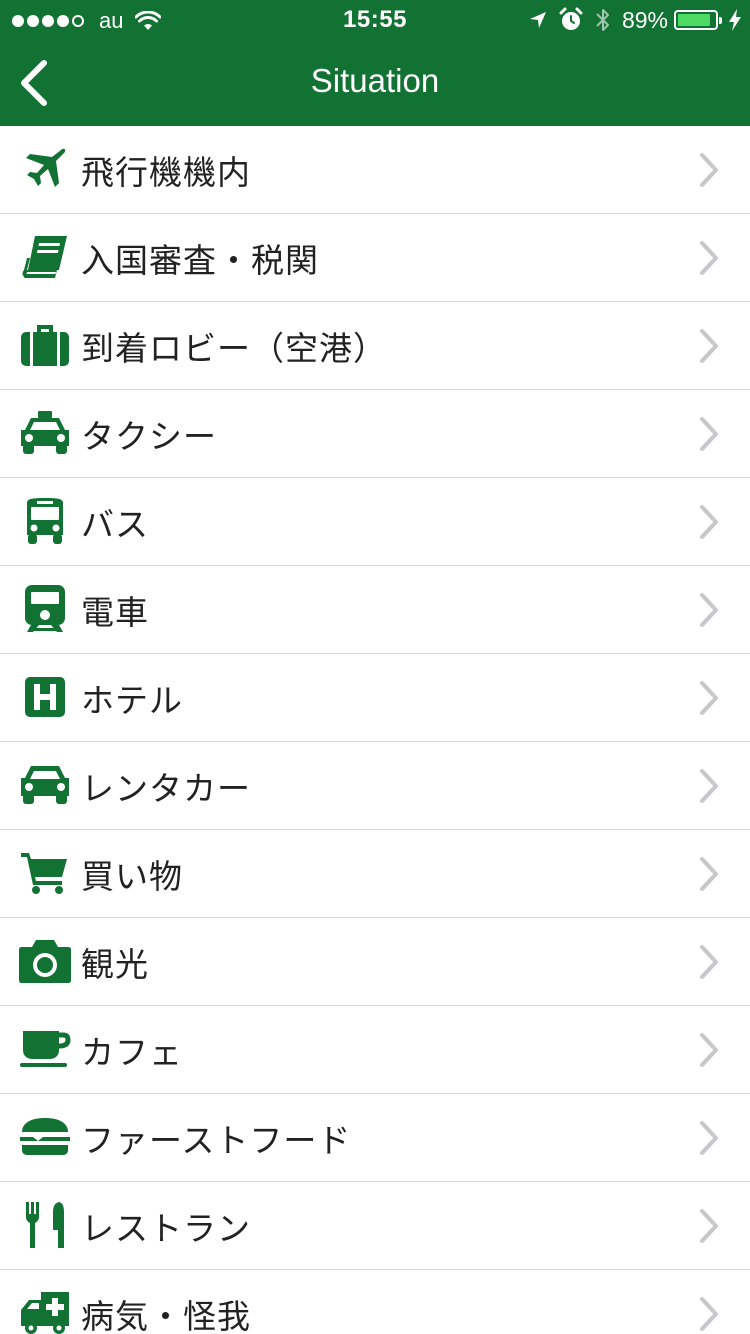  What do you see at coordinates (375, 1302) in the screenshot?
I see `situation-row-illness-injury: 病気・怪我` at bounding box center [375, 1302].